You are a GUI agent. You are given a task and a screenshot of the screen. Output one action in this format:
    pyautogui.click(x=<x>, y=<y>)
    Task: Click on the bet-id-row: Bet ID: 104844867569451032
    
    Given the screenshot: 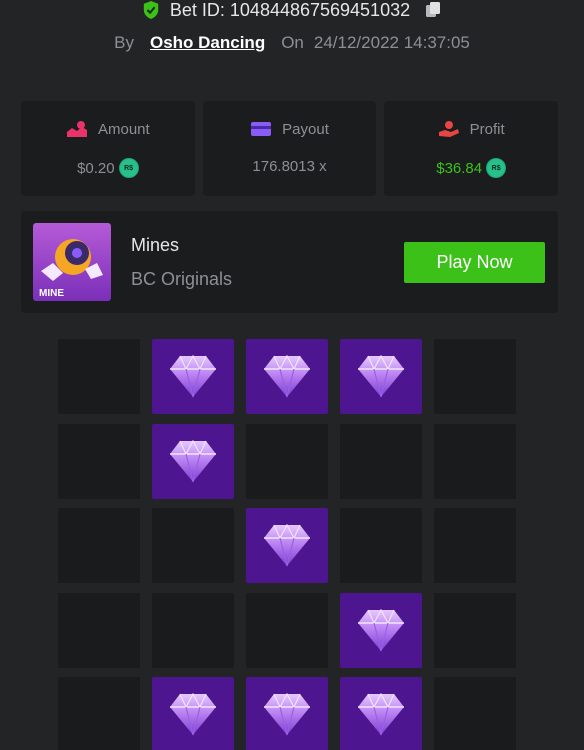 What is the action you would take?
    pyautogui.click(x=292, y=11)
    